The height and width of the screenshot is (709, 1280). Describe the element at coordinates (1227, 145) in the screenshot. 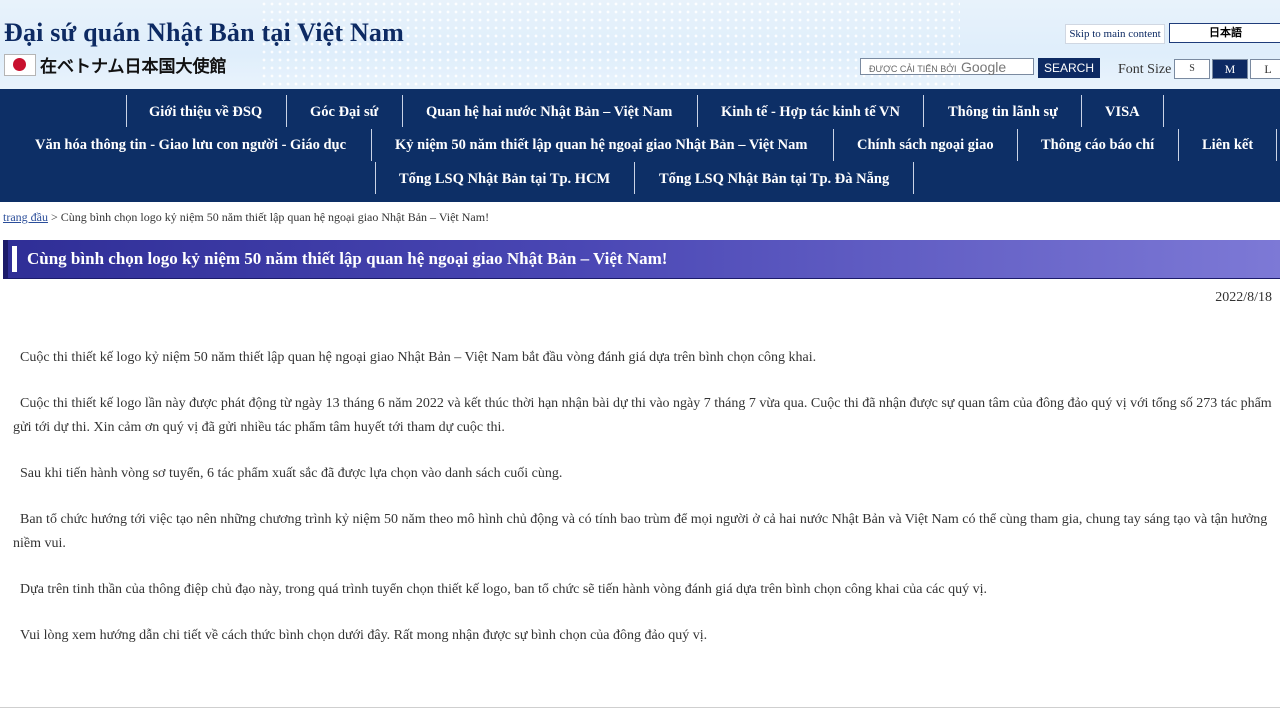

I see `nav-item-lien-ket: Liên kết` at that location.